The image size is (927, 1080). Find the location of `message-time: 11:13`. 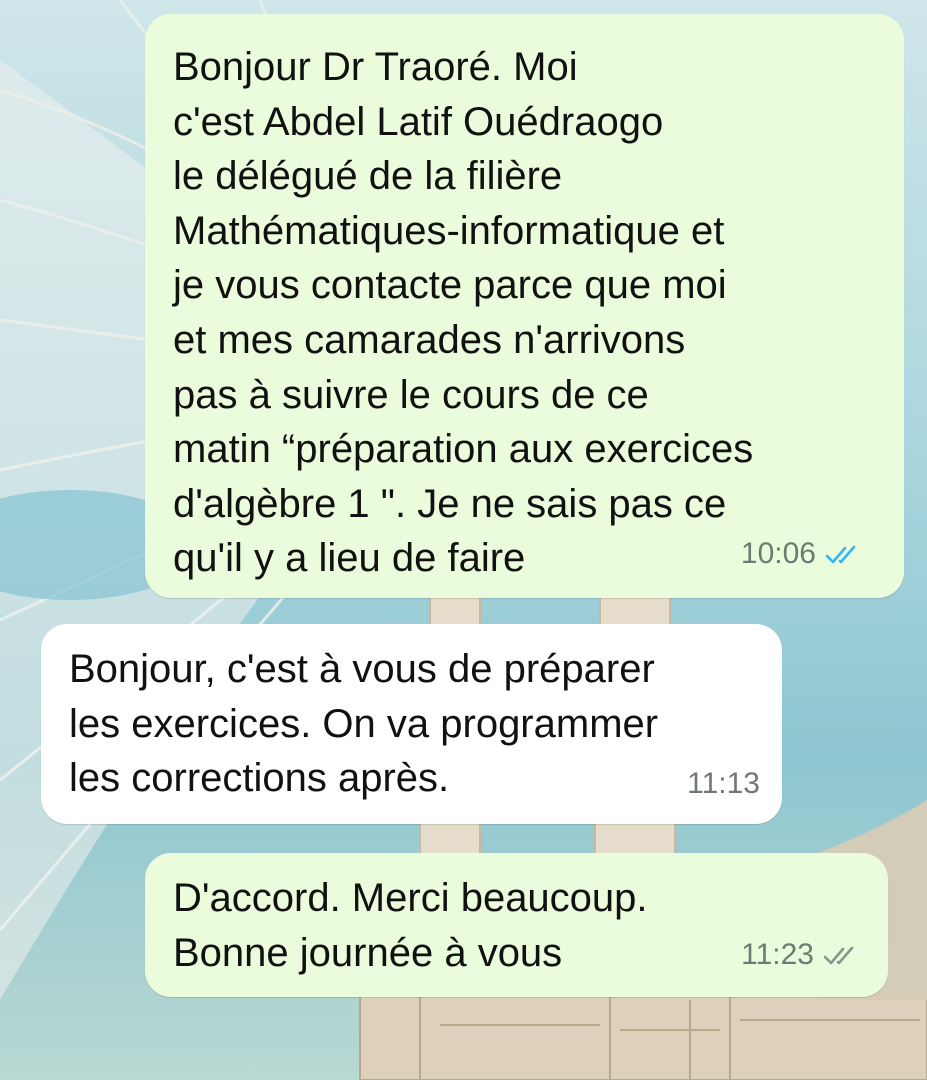

message-time: 11:13 is located at coordinates (723, 784).